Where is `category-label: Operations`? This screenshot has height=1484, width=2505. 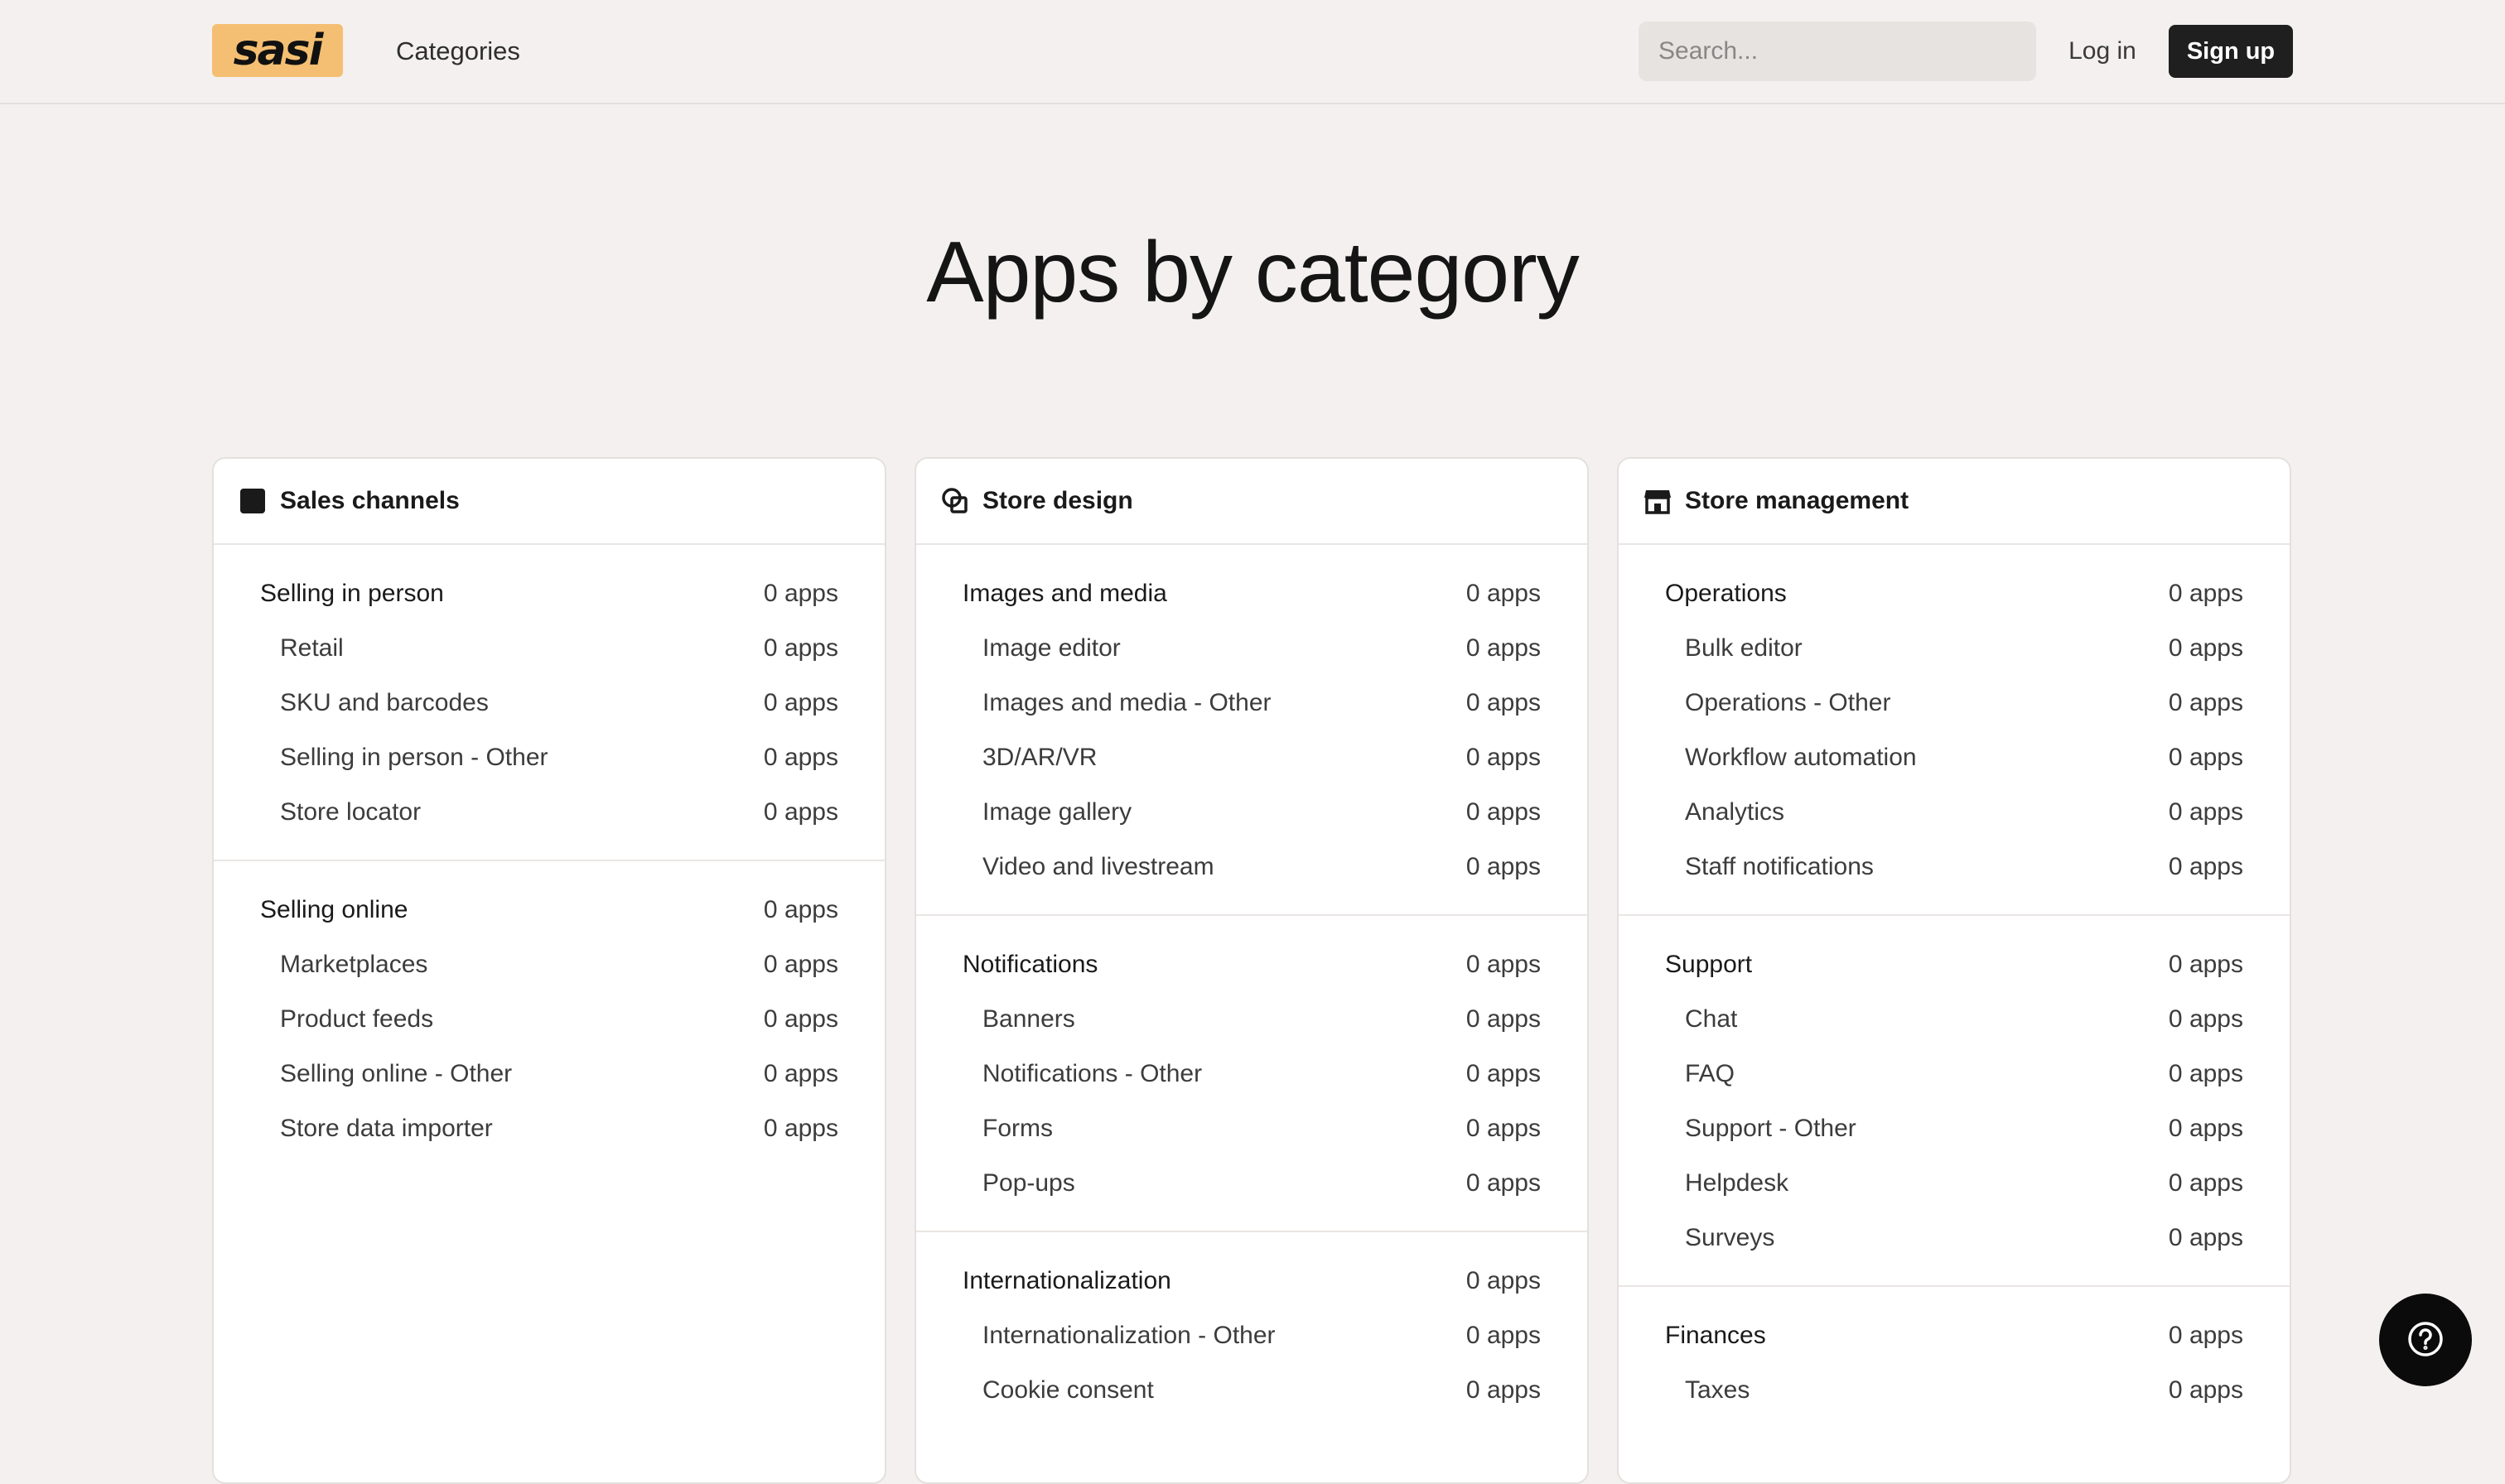
category-label: Operations is located at coordinates (1726, 593).